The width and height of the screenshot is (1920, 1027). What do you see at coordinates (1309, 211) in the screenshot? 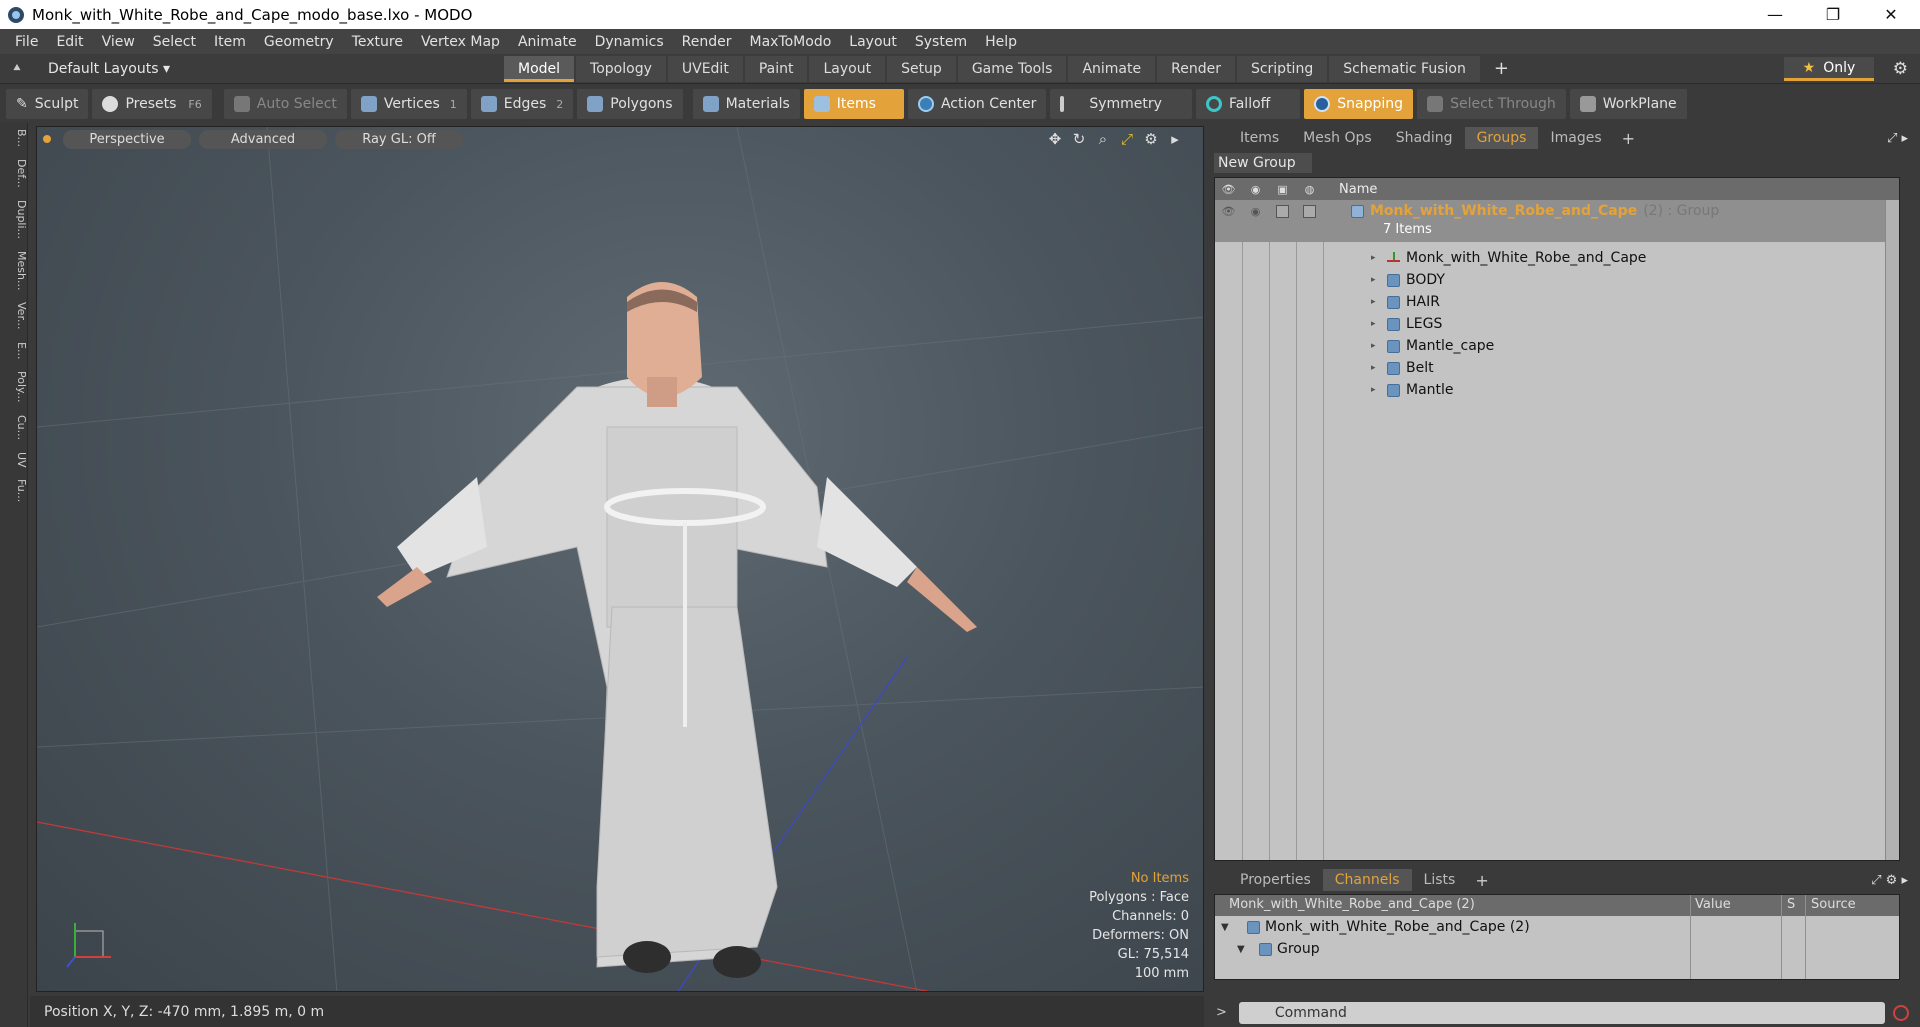
I see `group-select-box` at bounding box center [1309, 211].